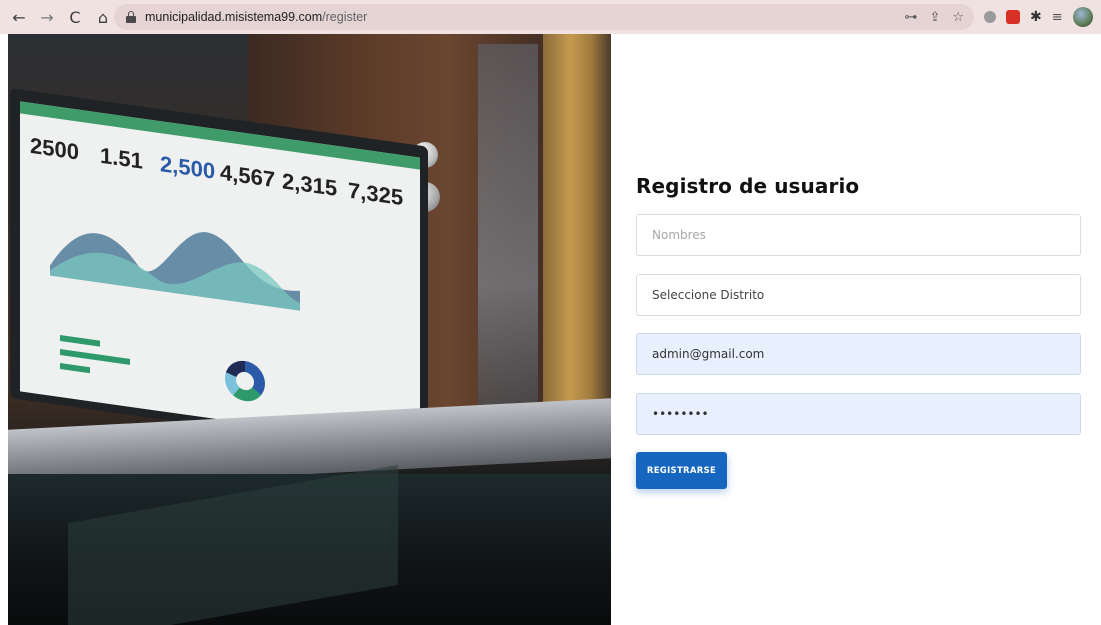 The image size is (1101, 625). Describe the element at coordinates (1013, 17) in the screenshot. I see `extension-red-icon` at that location.